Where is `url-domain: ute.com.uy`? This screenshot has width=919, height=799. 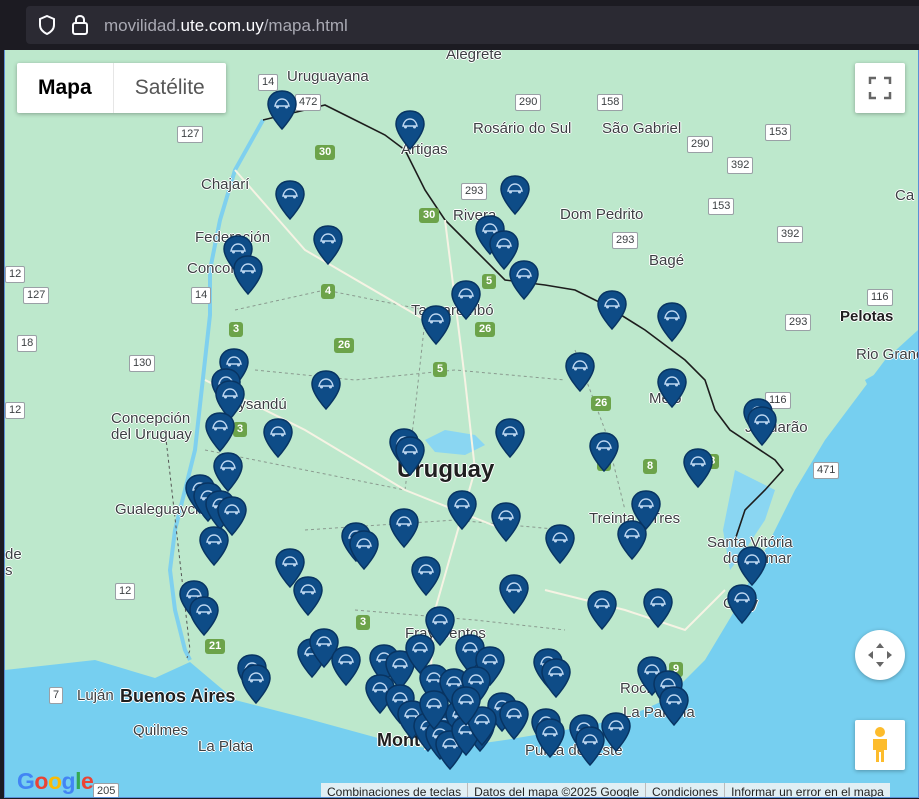
url-domain: ute.com.uy is located at coordinates (222, 25).